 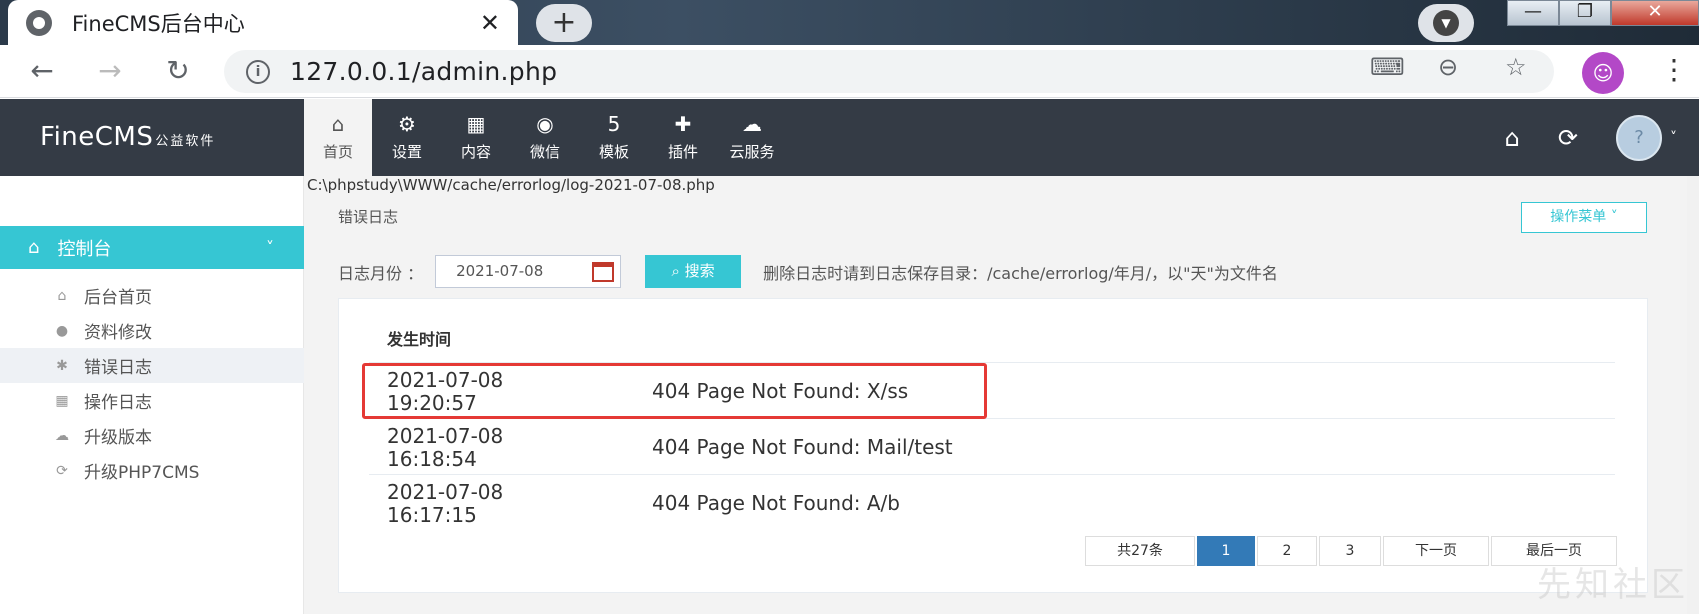 I want to click on page-2-button: 2, so click(x=1287, y=551).